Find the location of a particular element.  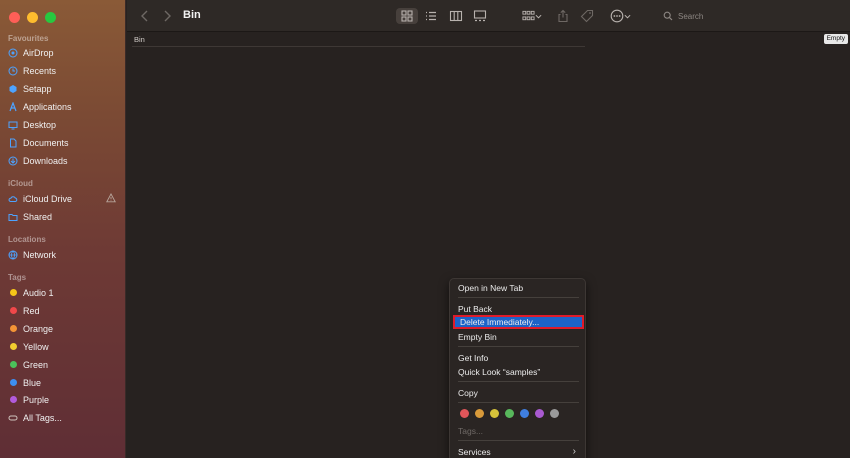

empty-bin-button: Empty is located at coordinates (835, 39).